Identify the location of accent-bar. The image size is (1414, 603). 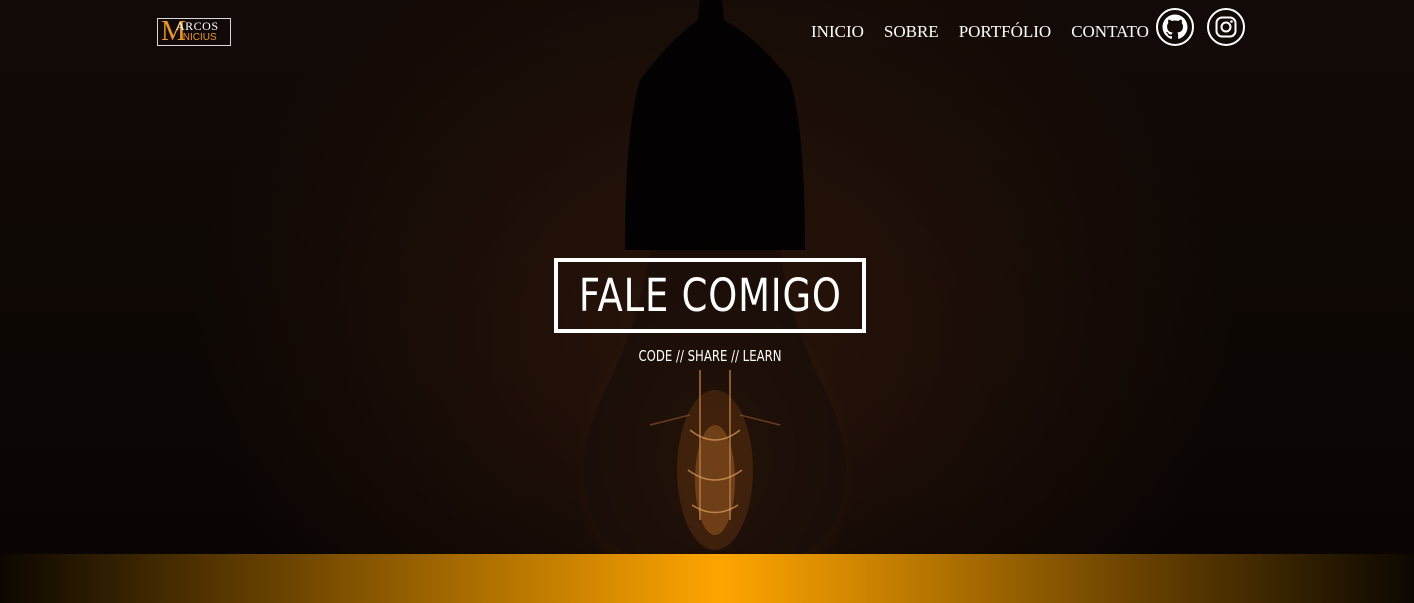
(707, 578).